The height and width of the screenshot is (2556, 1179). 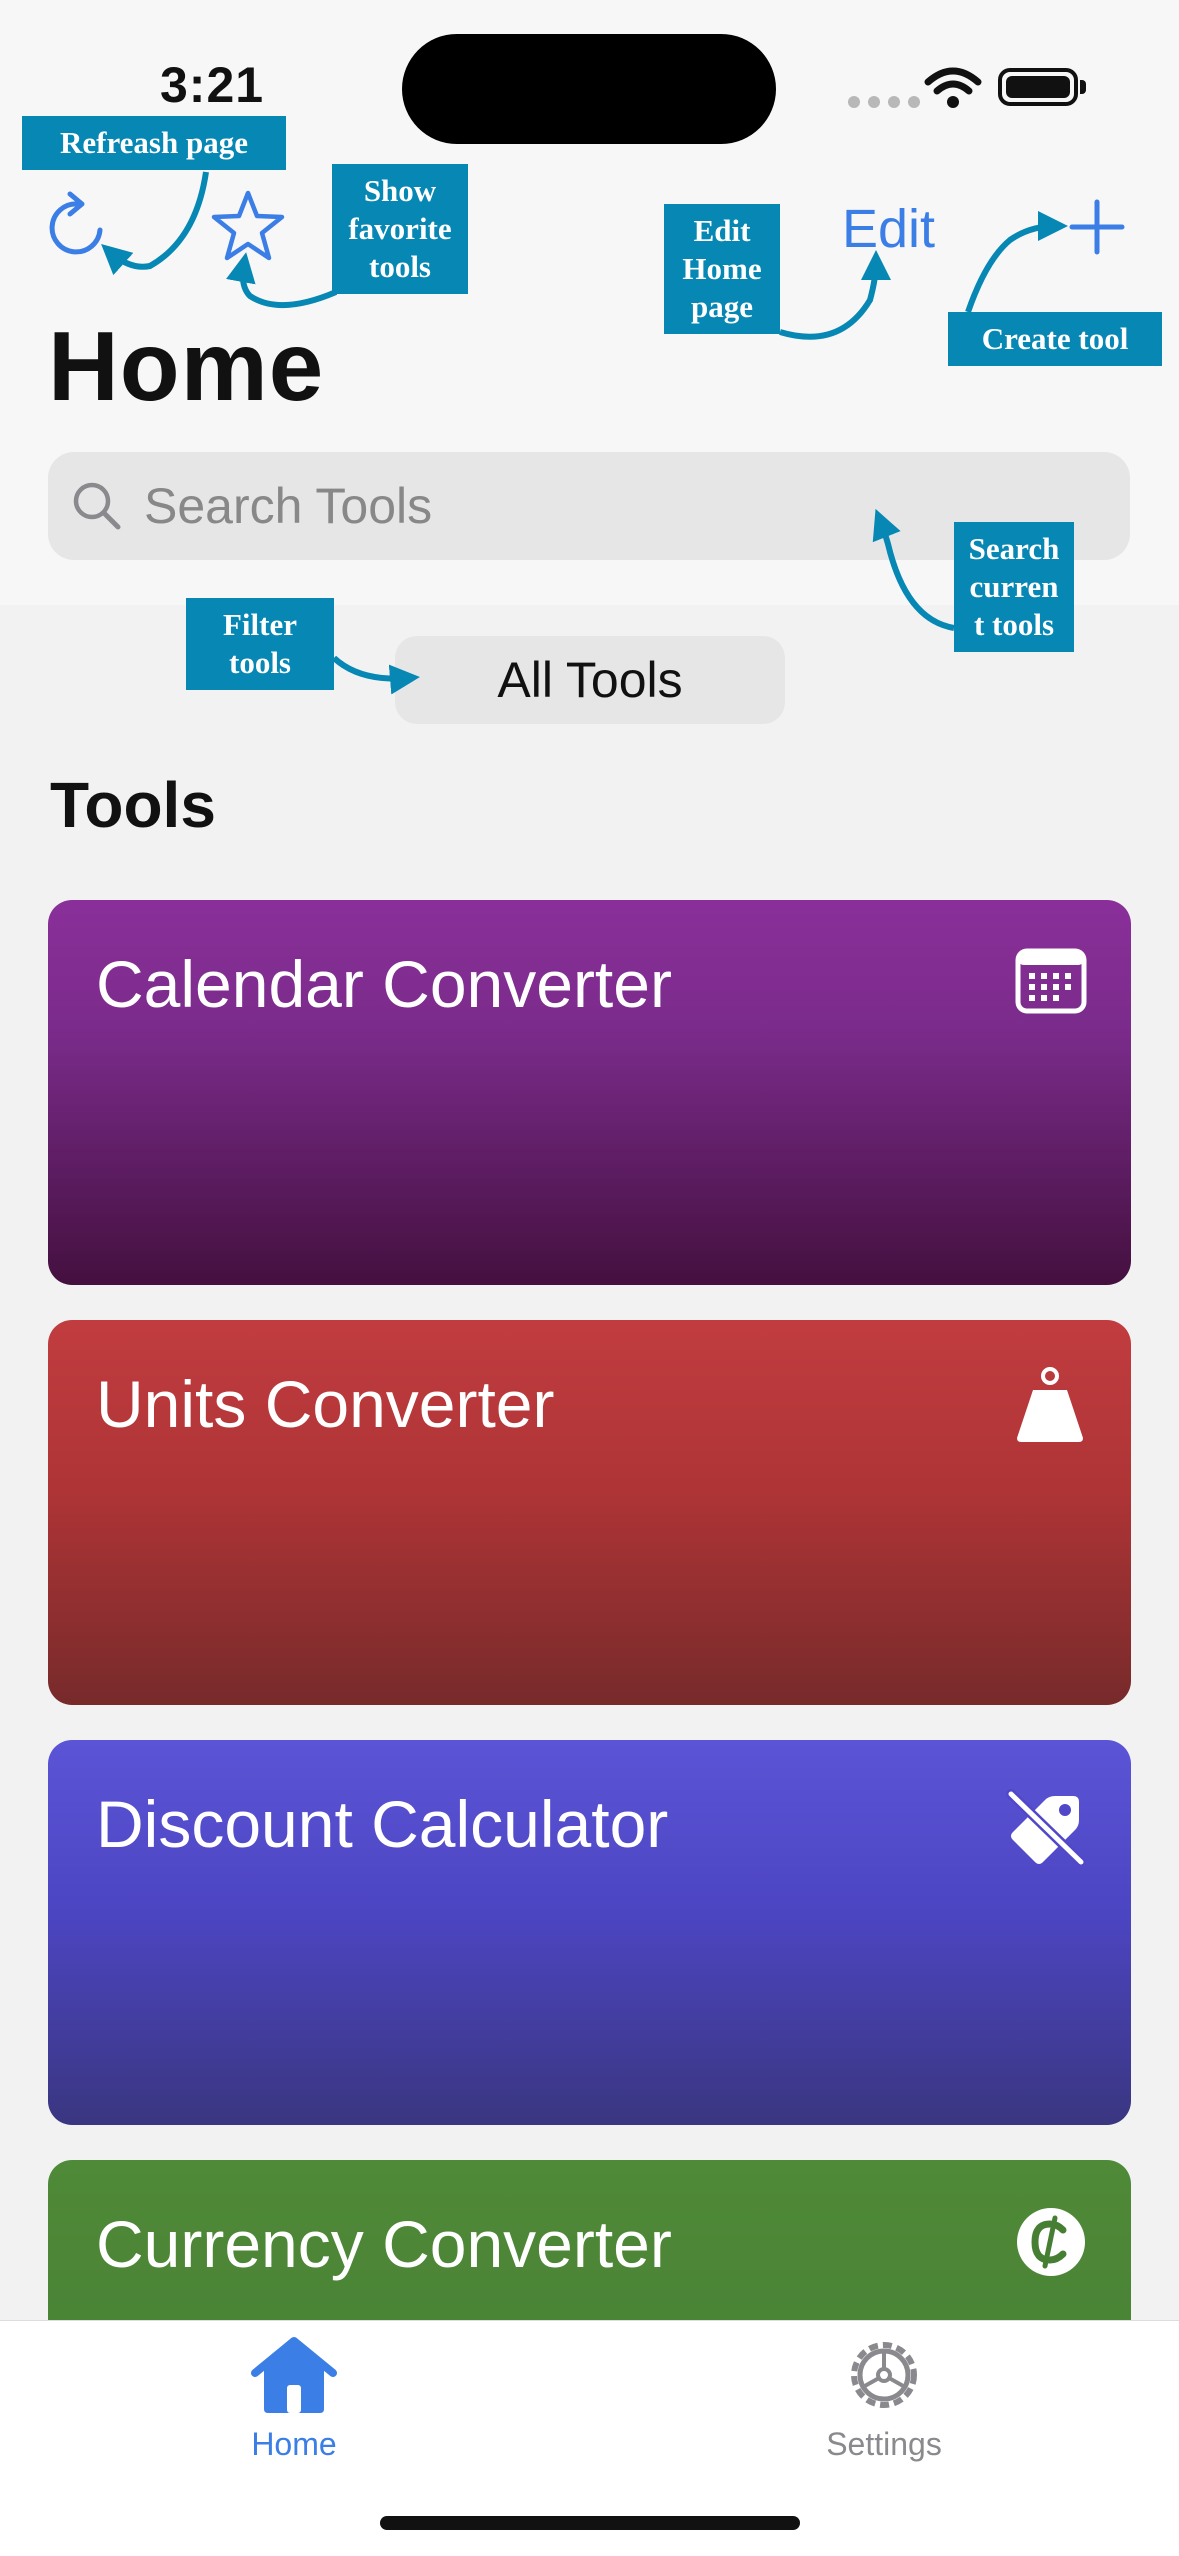 I want to click on section-title: Tools, so click(x=133, y=805).